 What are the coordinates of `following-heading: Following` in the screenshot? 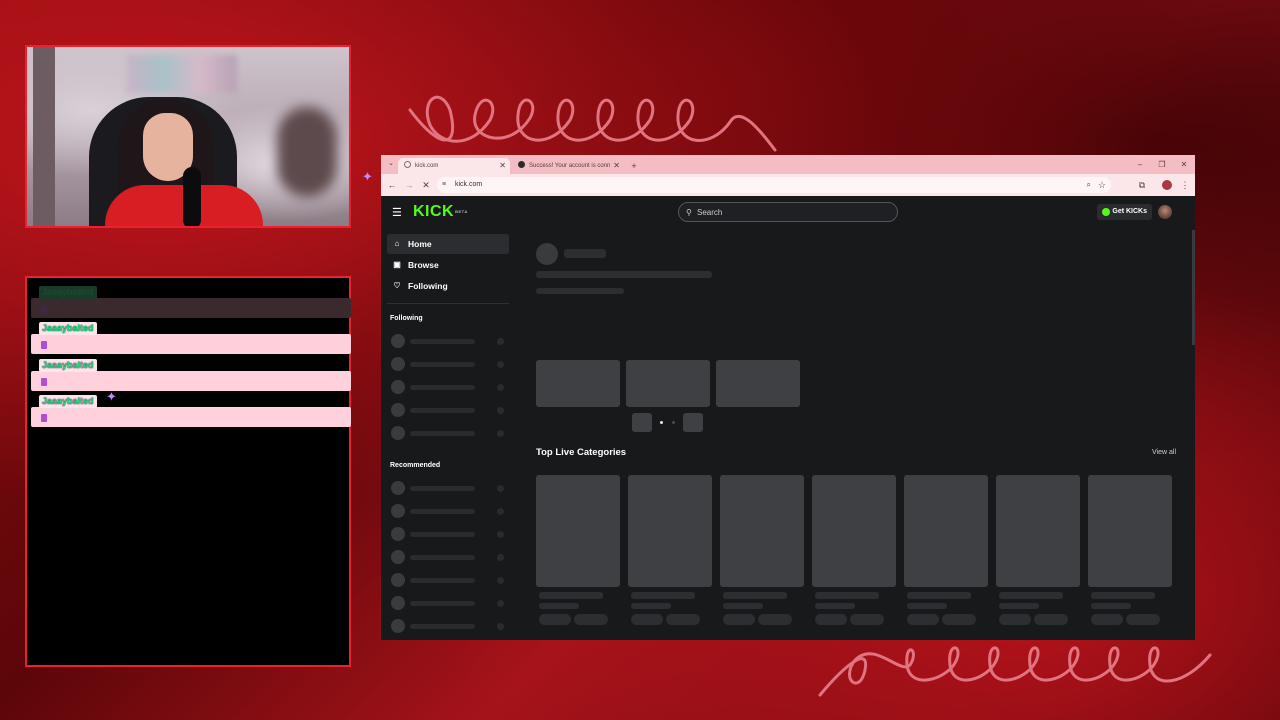 It's located at (406, 318).